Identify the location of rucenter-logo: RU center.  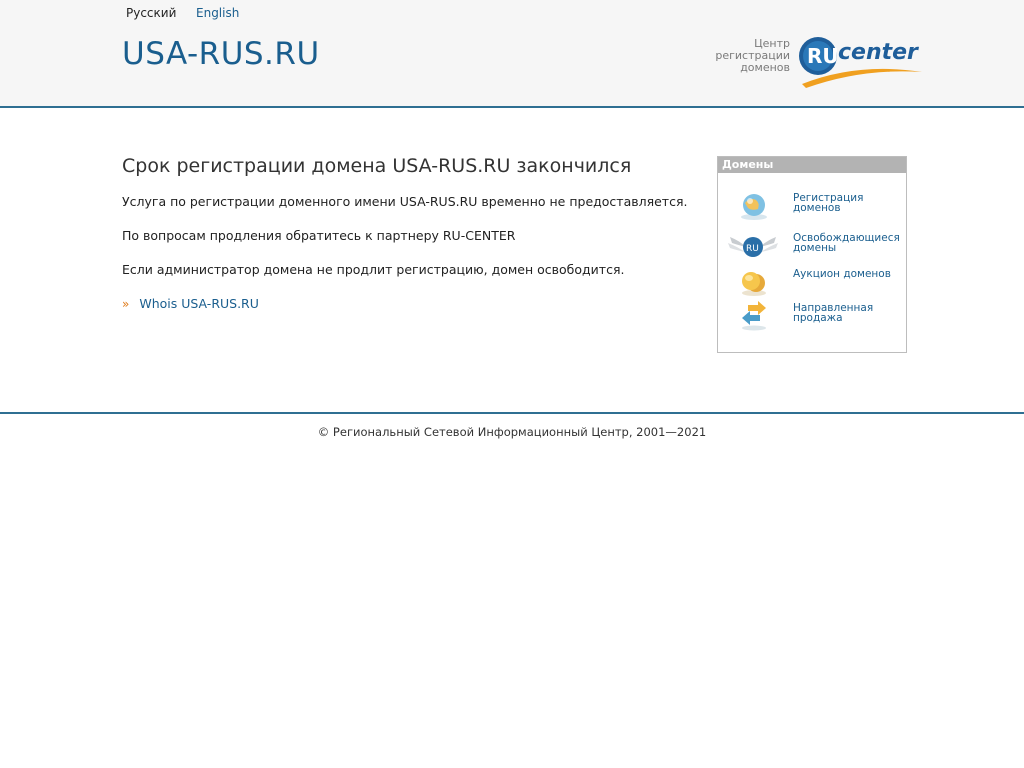
(861, 61).